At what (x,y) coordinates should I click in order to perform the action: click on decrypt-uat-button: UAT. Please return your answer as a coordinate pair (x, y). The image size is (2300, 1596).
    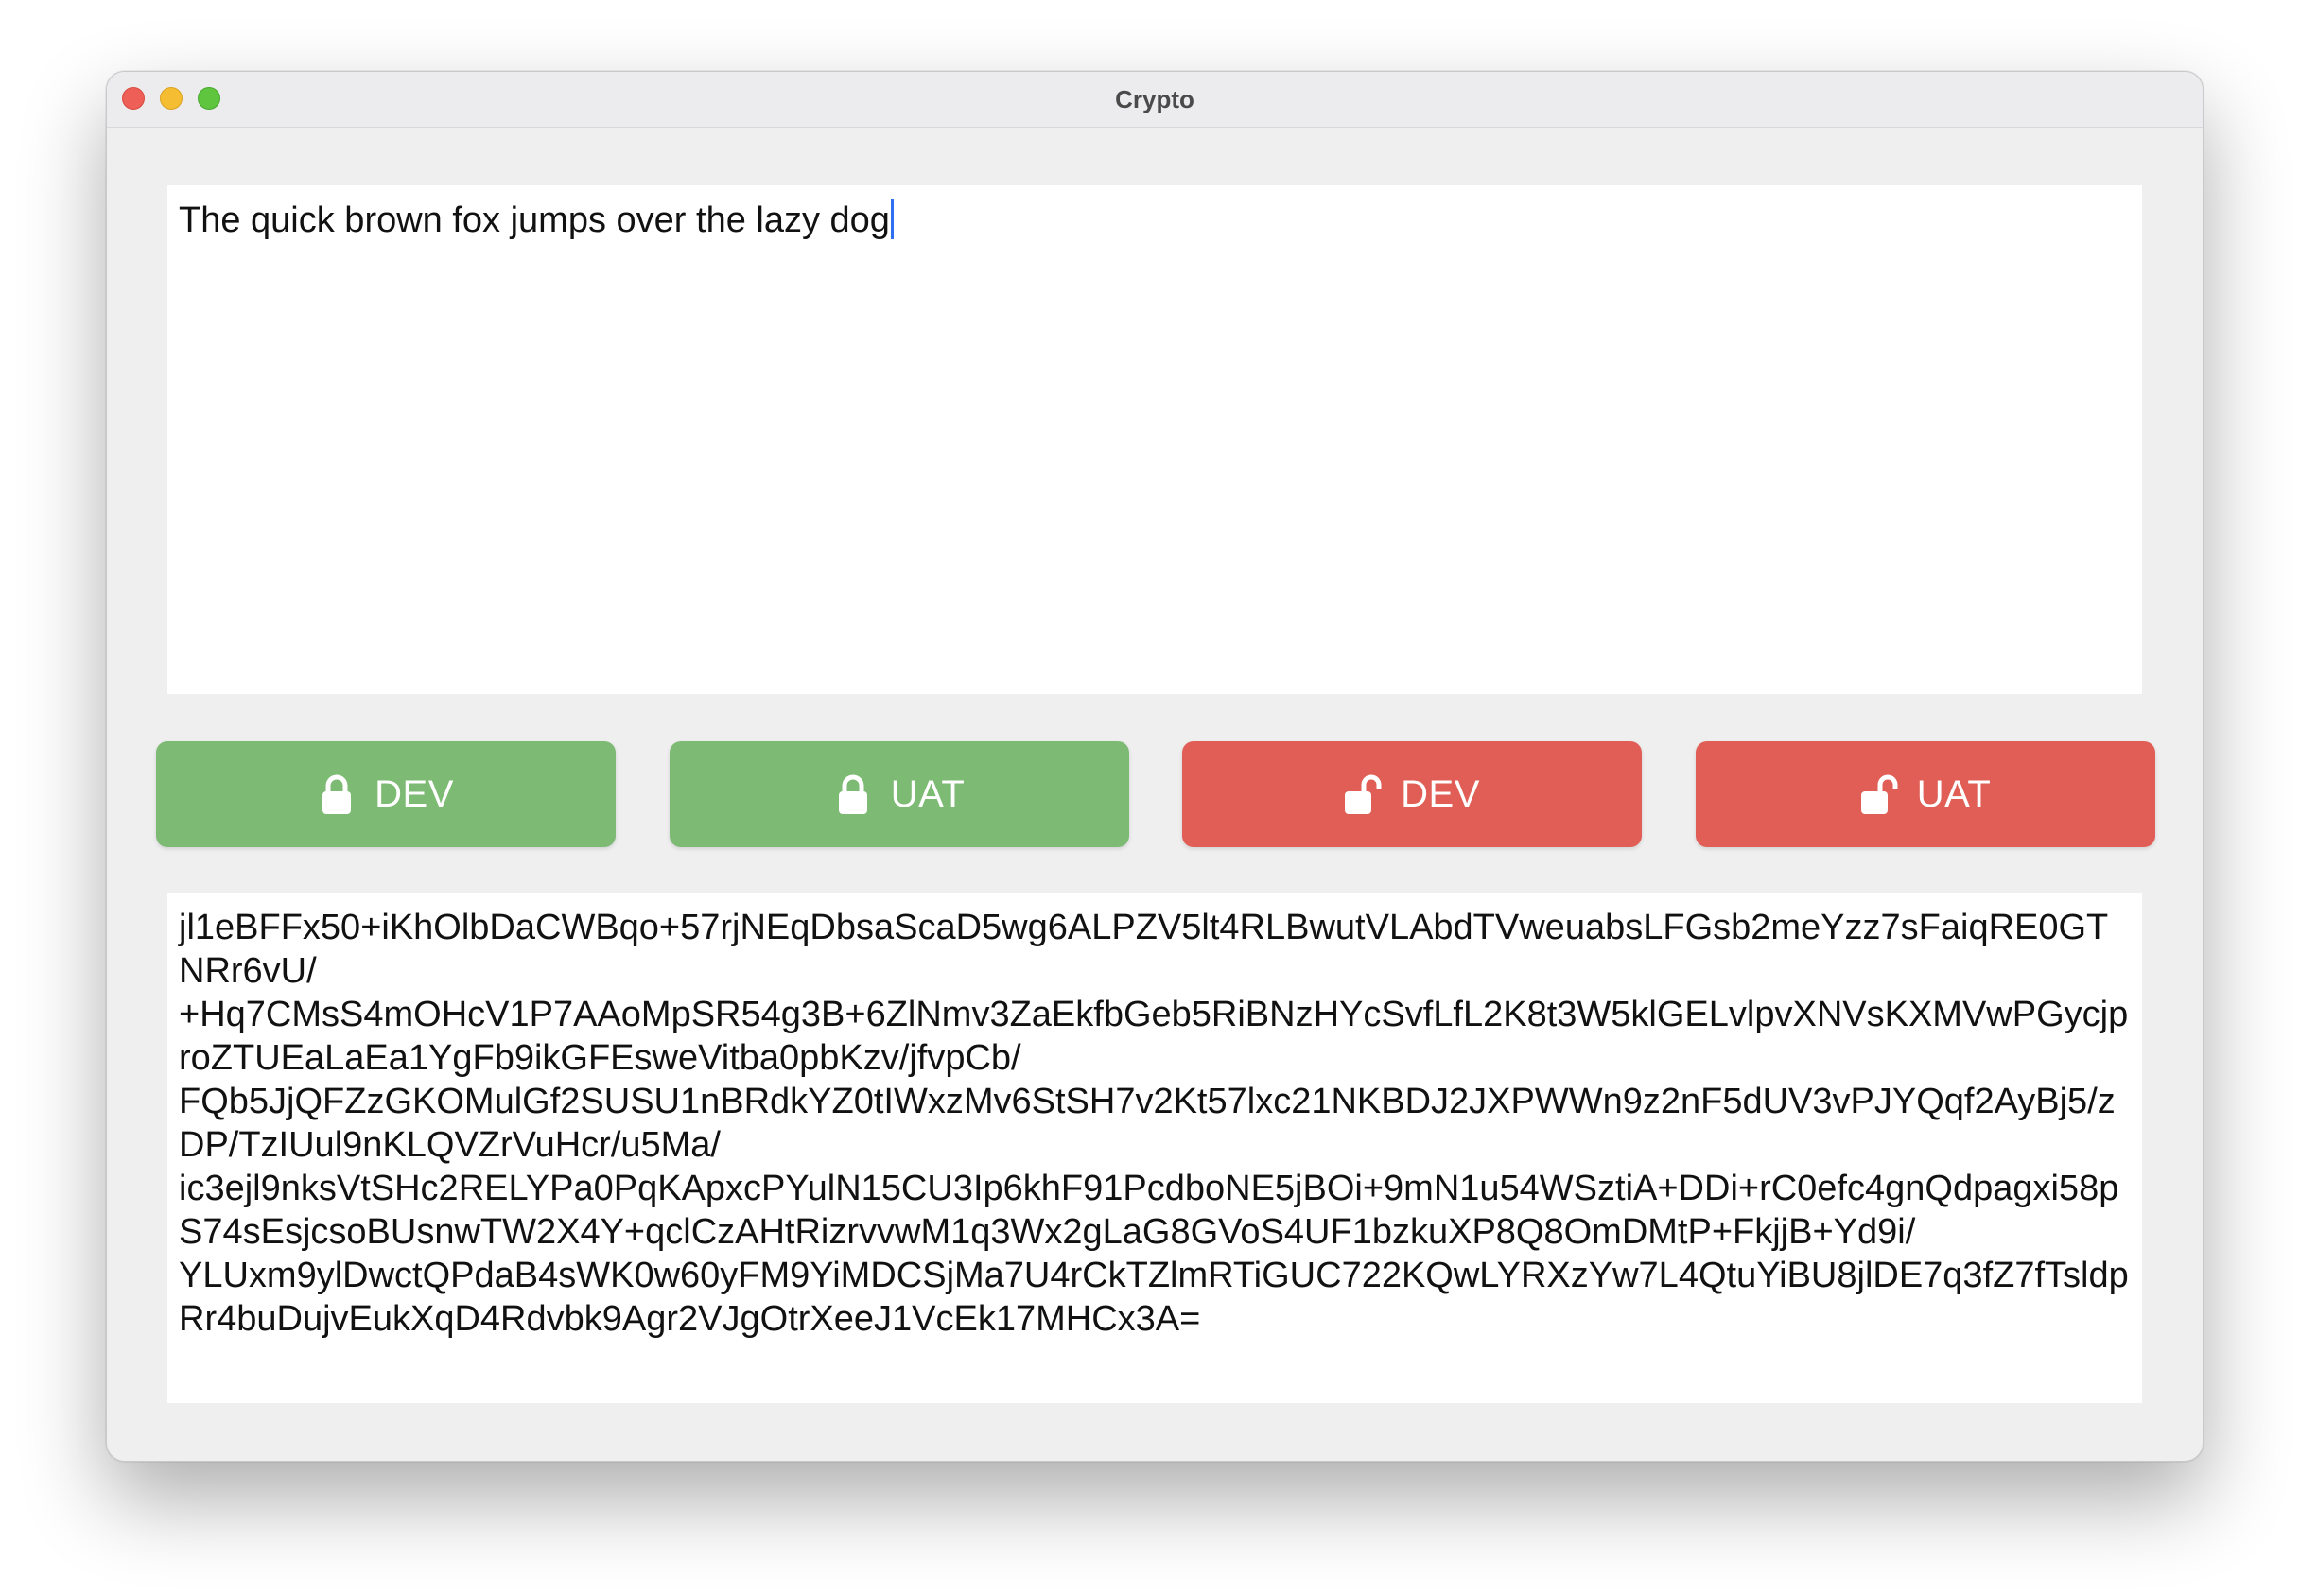
    Looking at the image, I should click on (1925, 794).